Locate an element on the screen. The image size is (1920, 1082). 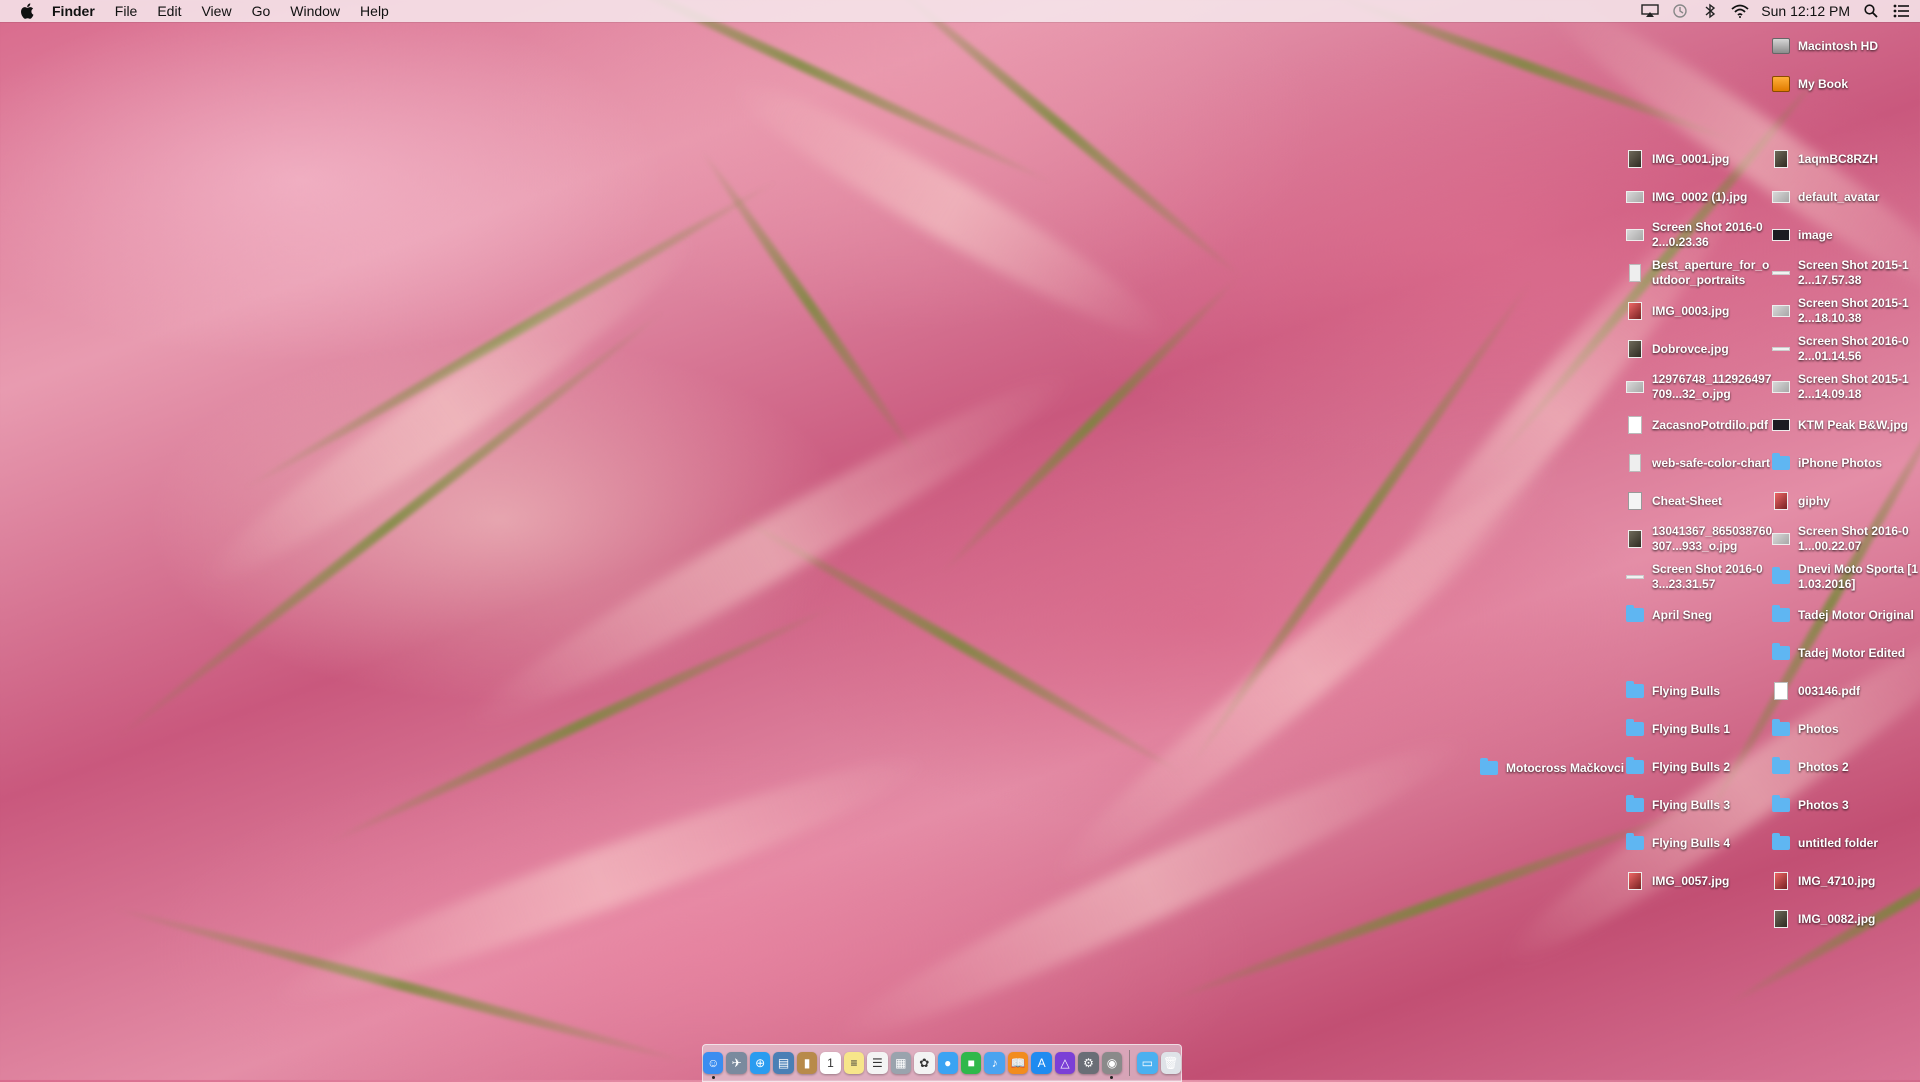
desktop-folder: Flying Bulls 3 is located at coordinates (1701, 805).